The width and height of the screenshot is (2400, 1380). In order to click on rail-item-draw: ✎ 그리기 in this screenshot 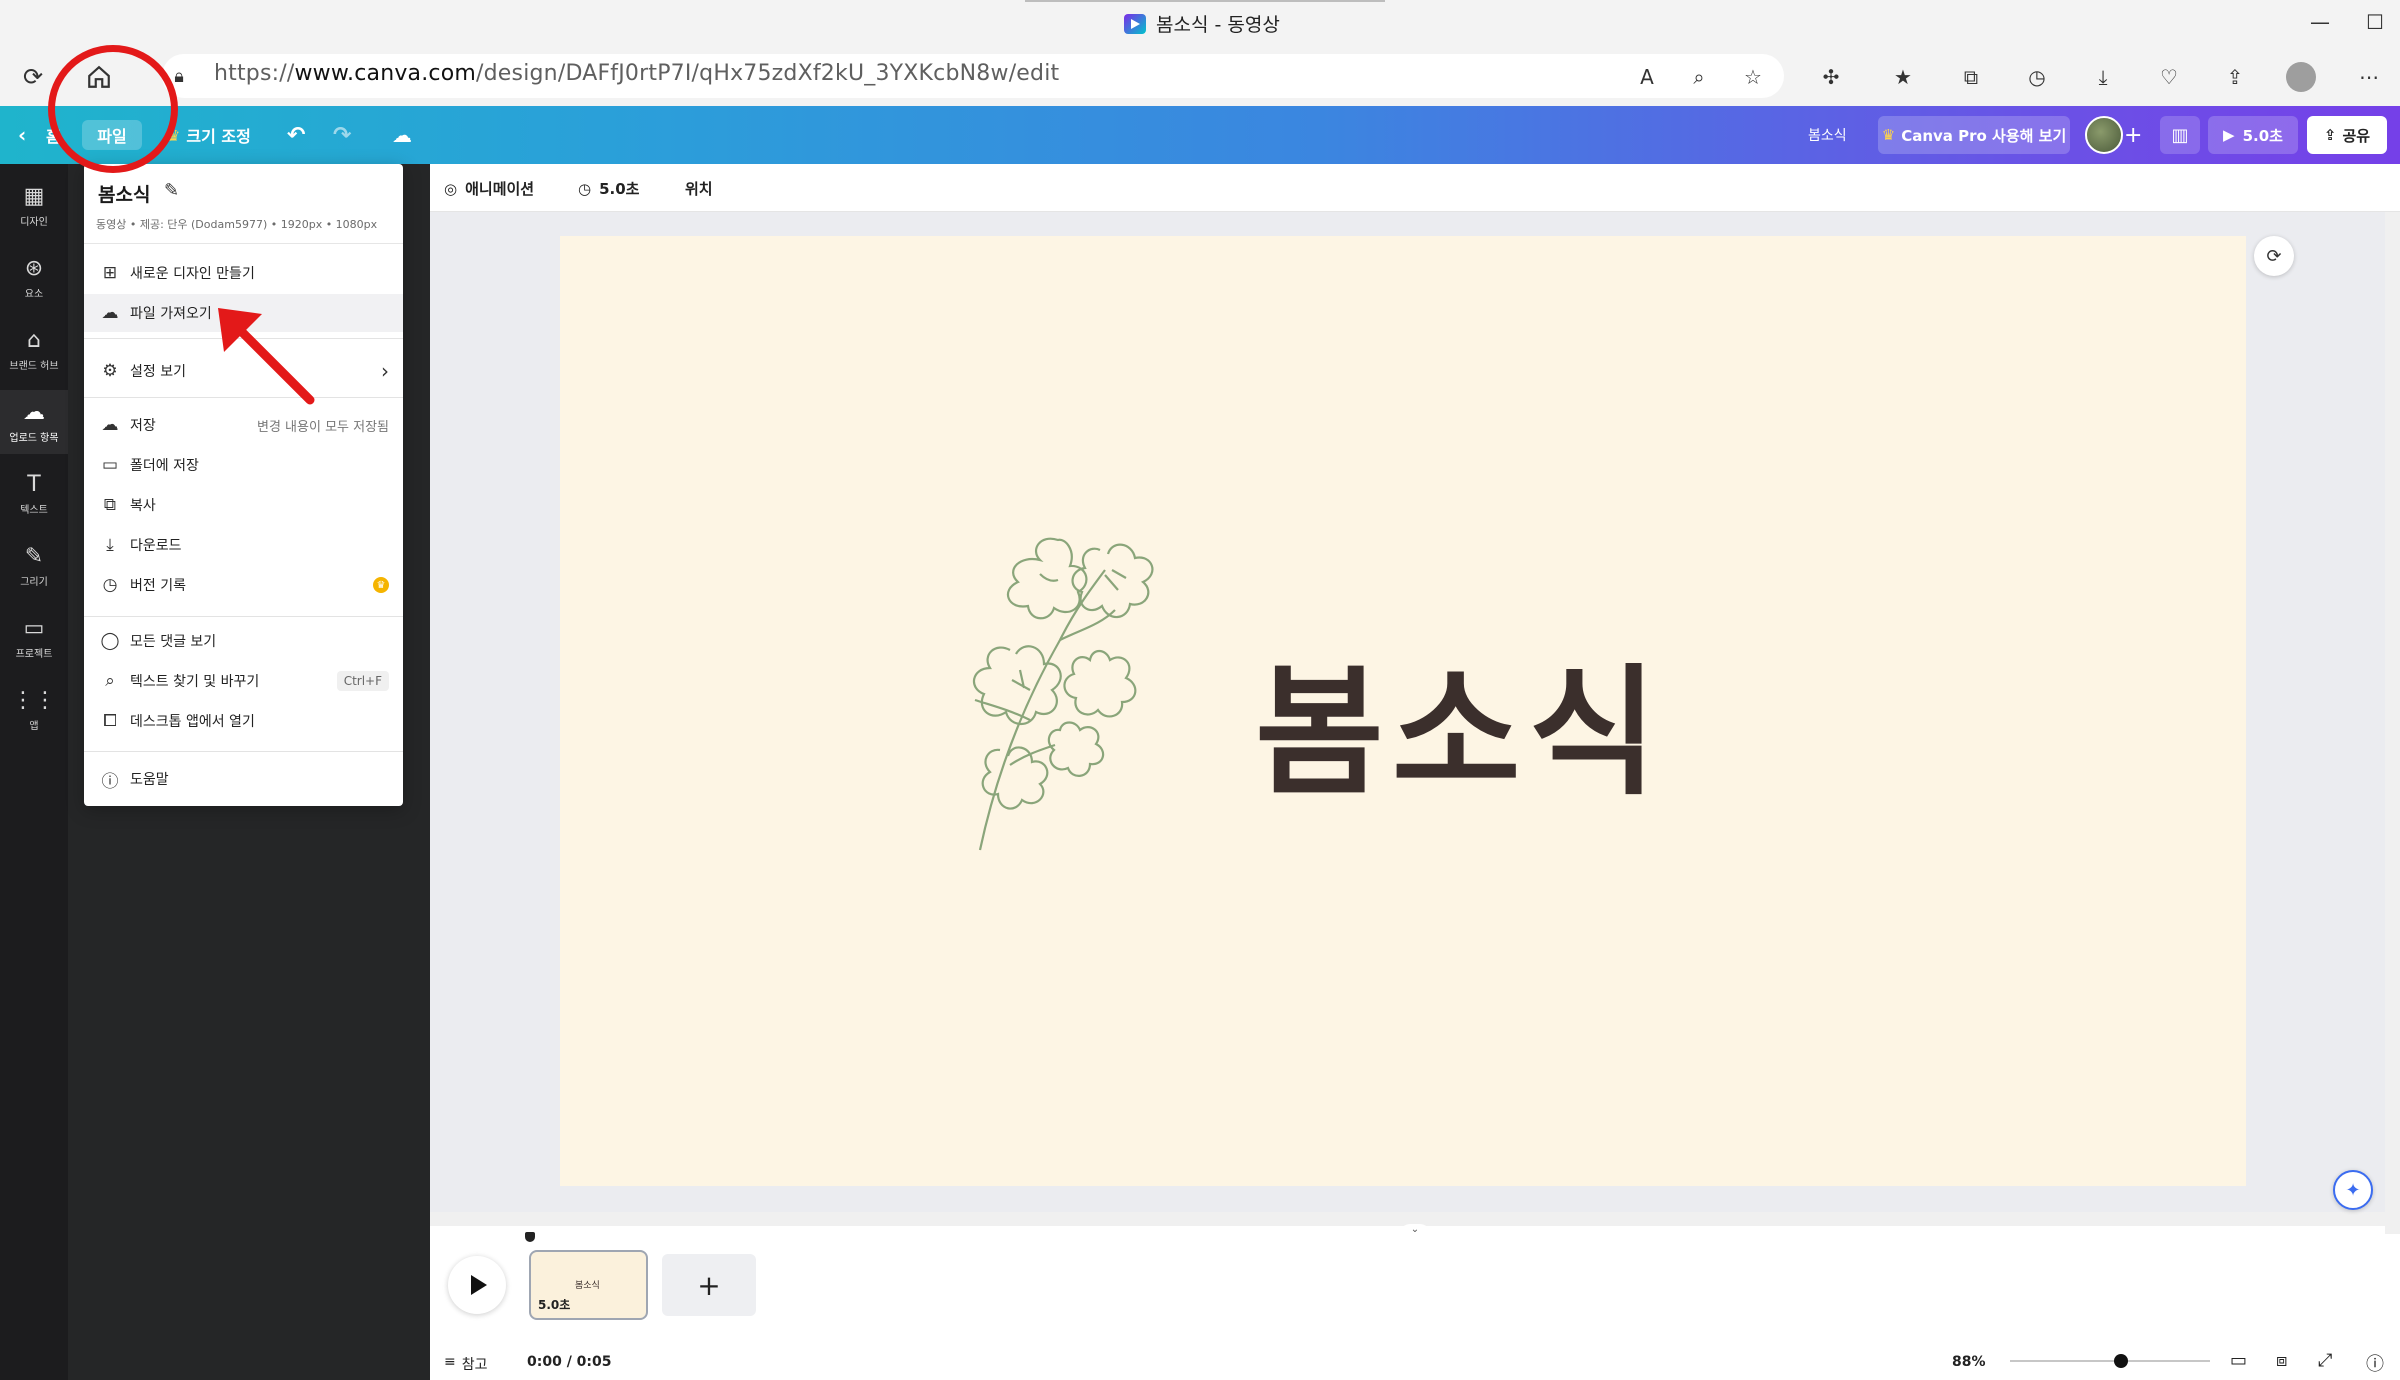, I will do `click(34, 566)`.